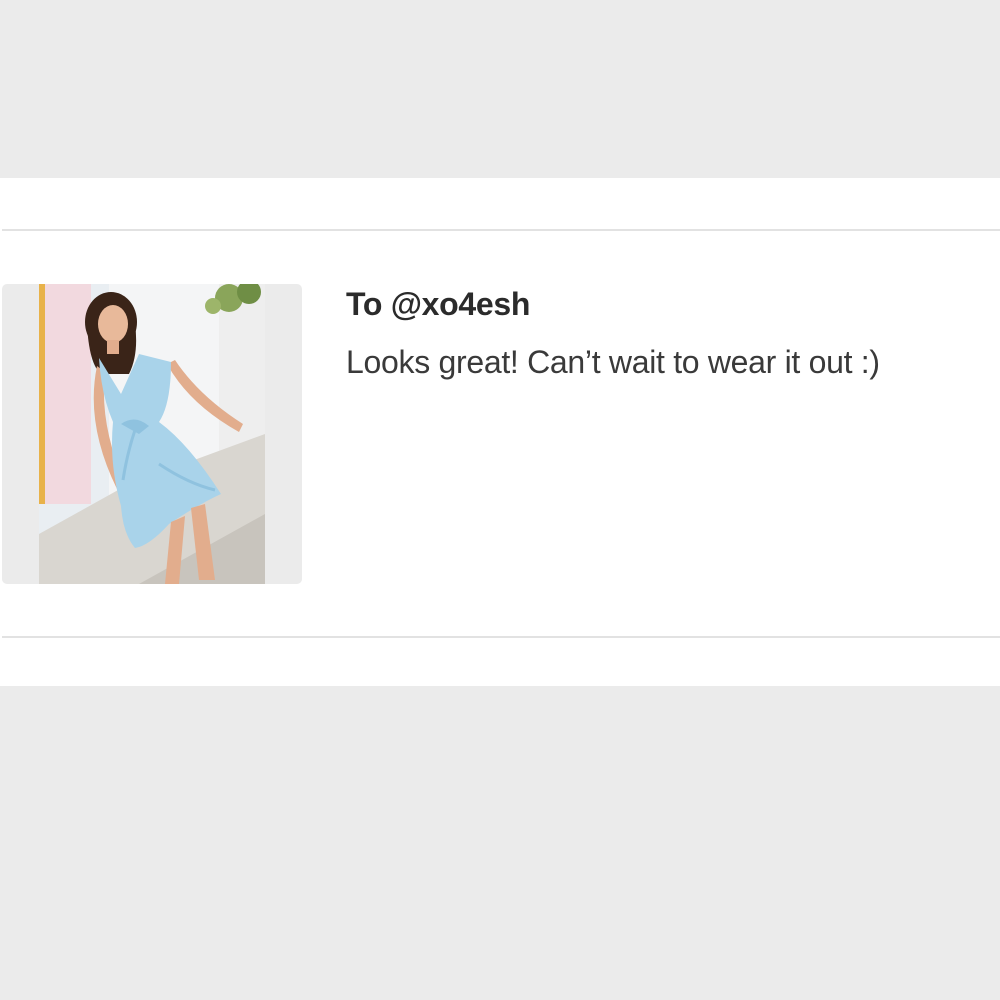 This screenshot has height=1000, width=1000. Describe the element at coordinates (438, 304) in the screenshot. I see `review-recipient: To @xo4esh` at that location.